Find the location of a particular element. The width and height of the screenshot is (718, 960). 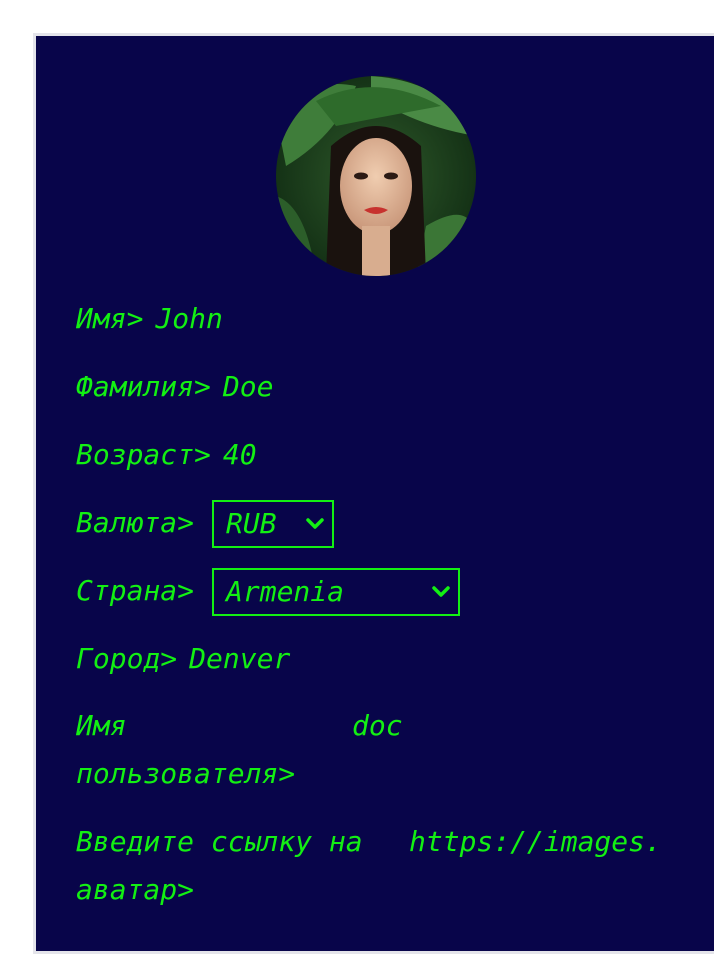

last-name-label: Фамилия> is located at coordinates (143, 386).